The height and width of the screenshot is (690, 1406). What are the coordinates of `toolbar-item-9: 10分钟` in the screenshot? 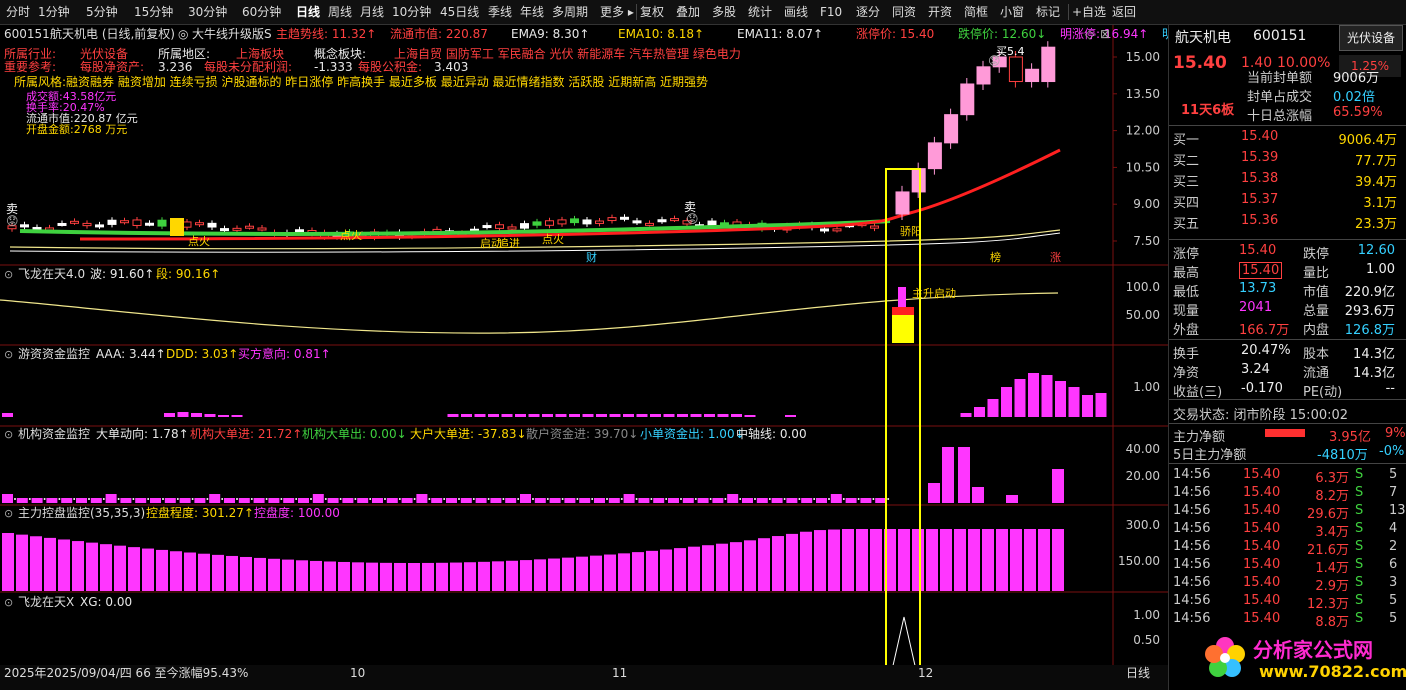 It's located at (411, 12).